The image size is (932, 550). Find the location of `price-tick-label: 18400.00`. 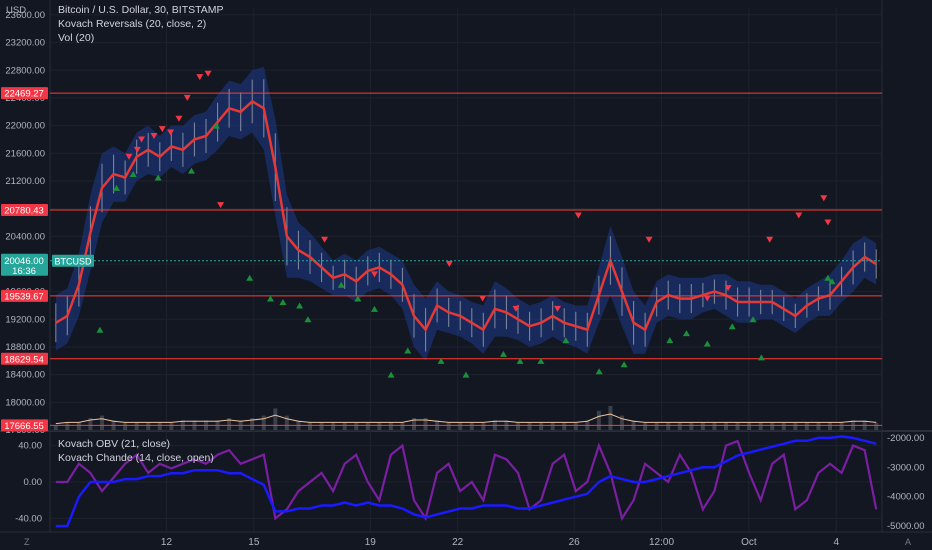

price-tick-label: 18400.00 is located at coordinates (25, 375).